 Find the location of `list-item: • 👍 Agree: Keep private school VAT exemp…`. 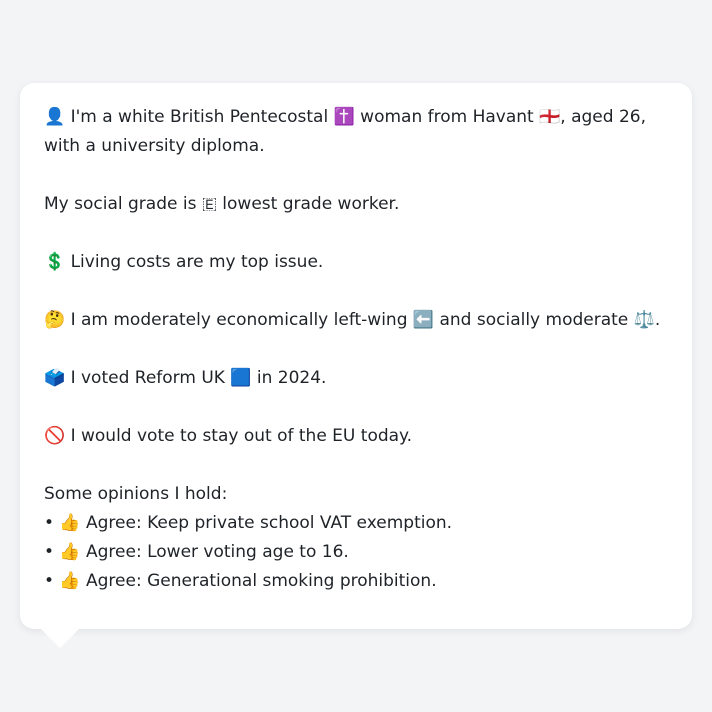

list-item: • 👍 Agree: Keep private school VAT exemp… is located at coordinates (248, 523).